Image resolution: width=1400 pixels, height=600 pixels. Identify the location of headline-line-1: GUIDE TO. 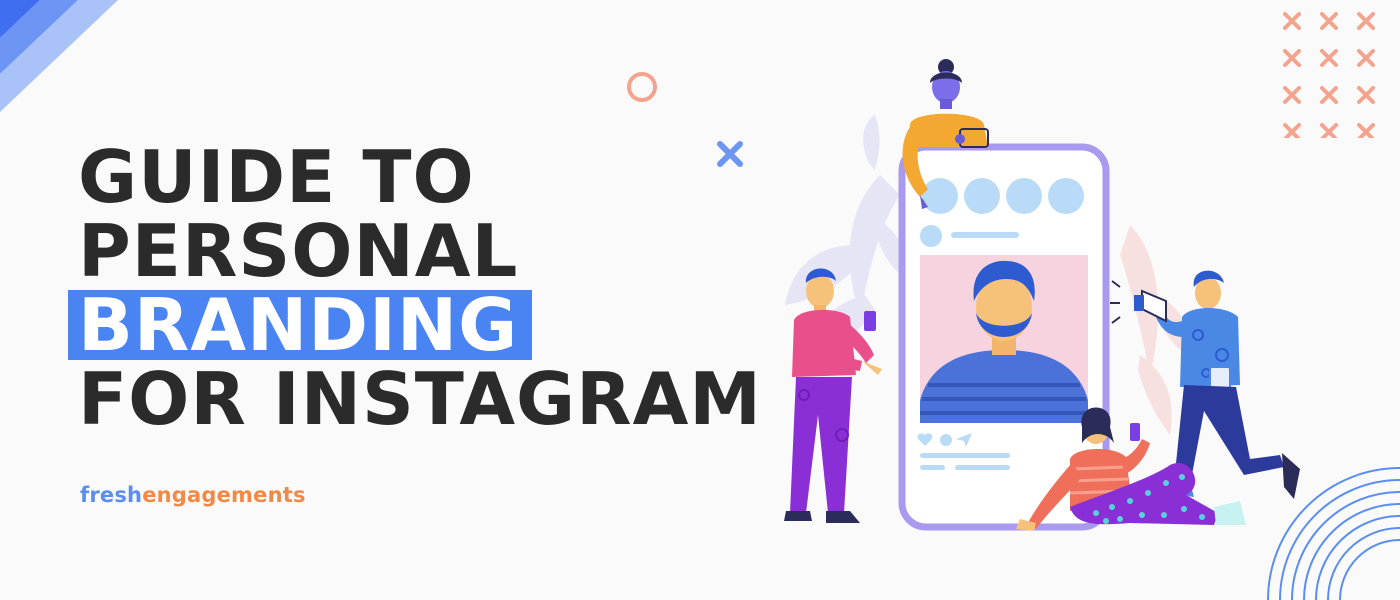
(276, 177).